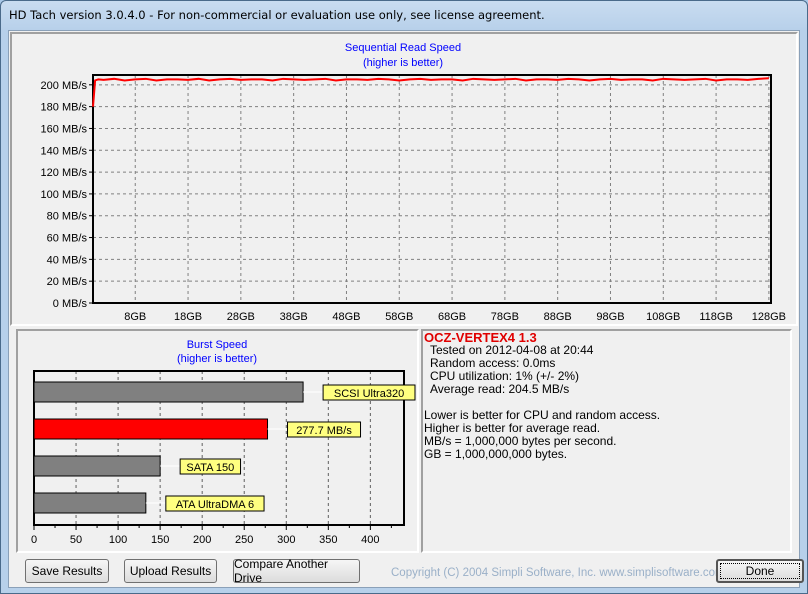 Image resolution: width=808 pixels, height=594 pixels. I want to click on x-tick-label: 68GB, so click(452, 317).